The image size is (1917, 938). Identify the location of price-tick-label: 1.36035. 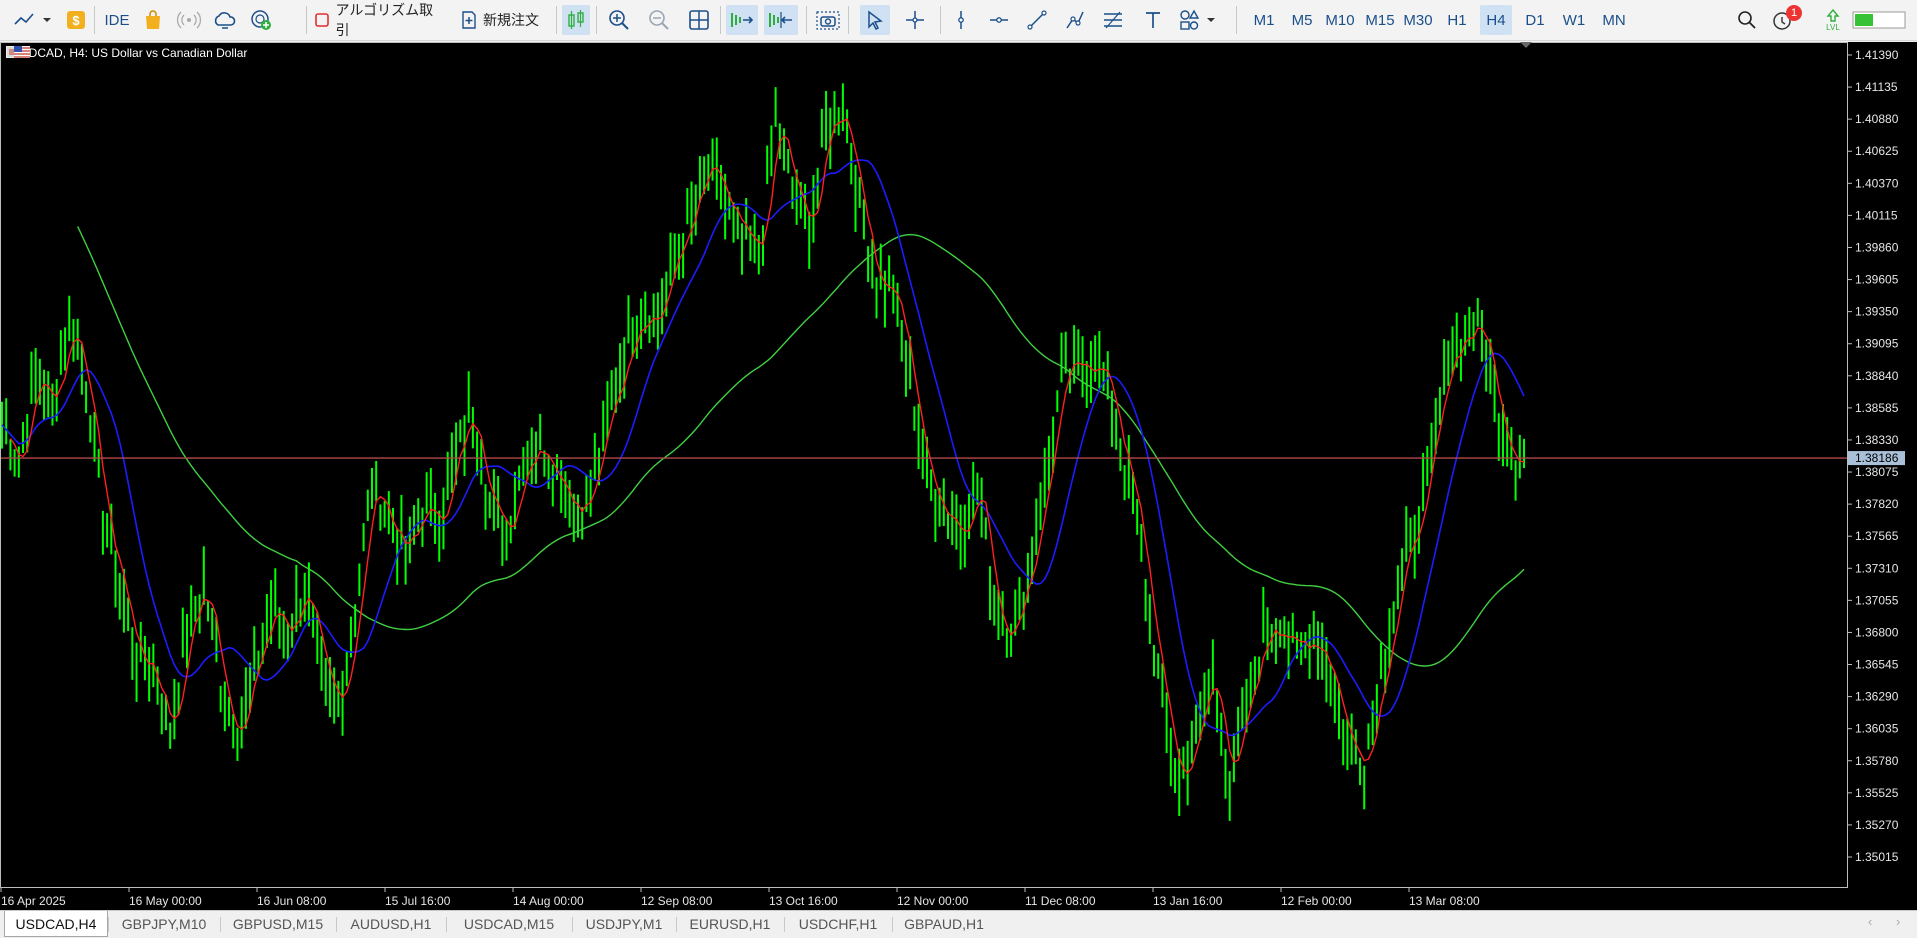
(1877, 729).